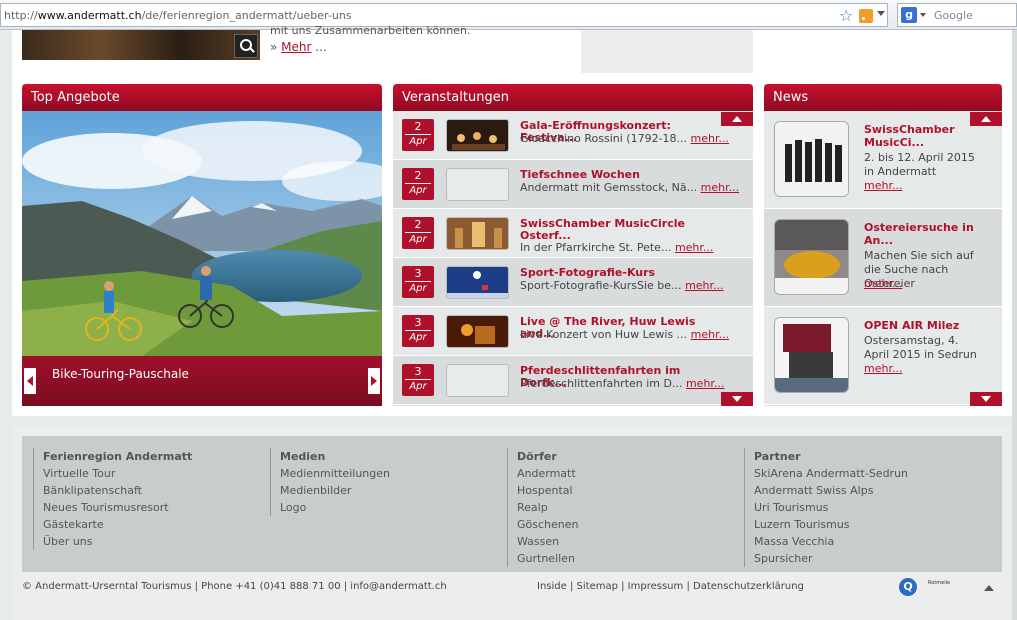  Describe the element at coordinates (1014, 325) in the screenshot. I see `scrollbar` at that location.